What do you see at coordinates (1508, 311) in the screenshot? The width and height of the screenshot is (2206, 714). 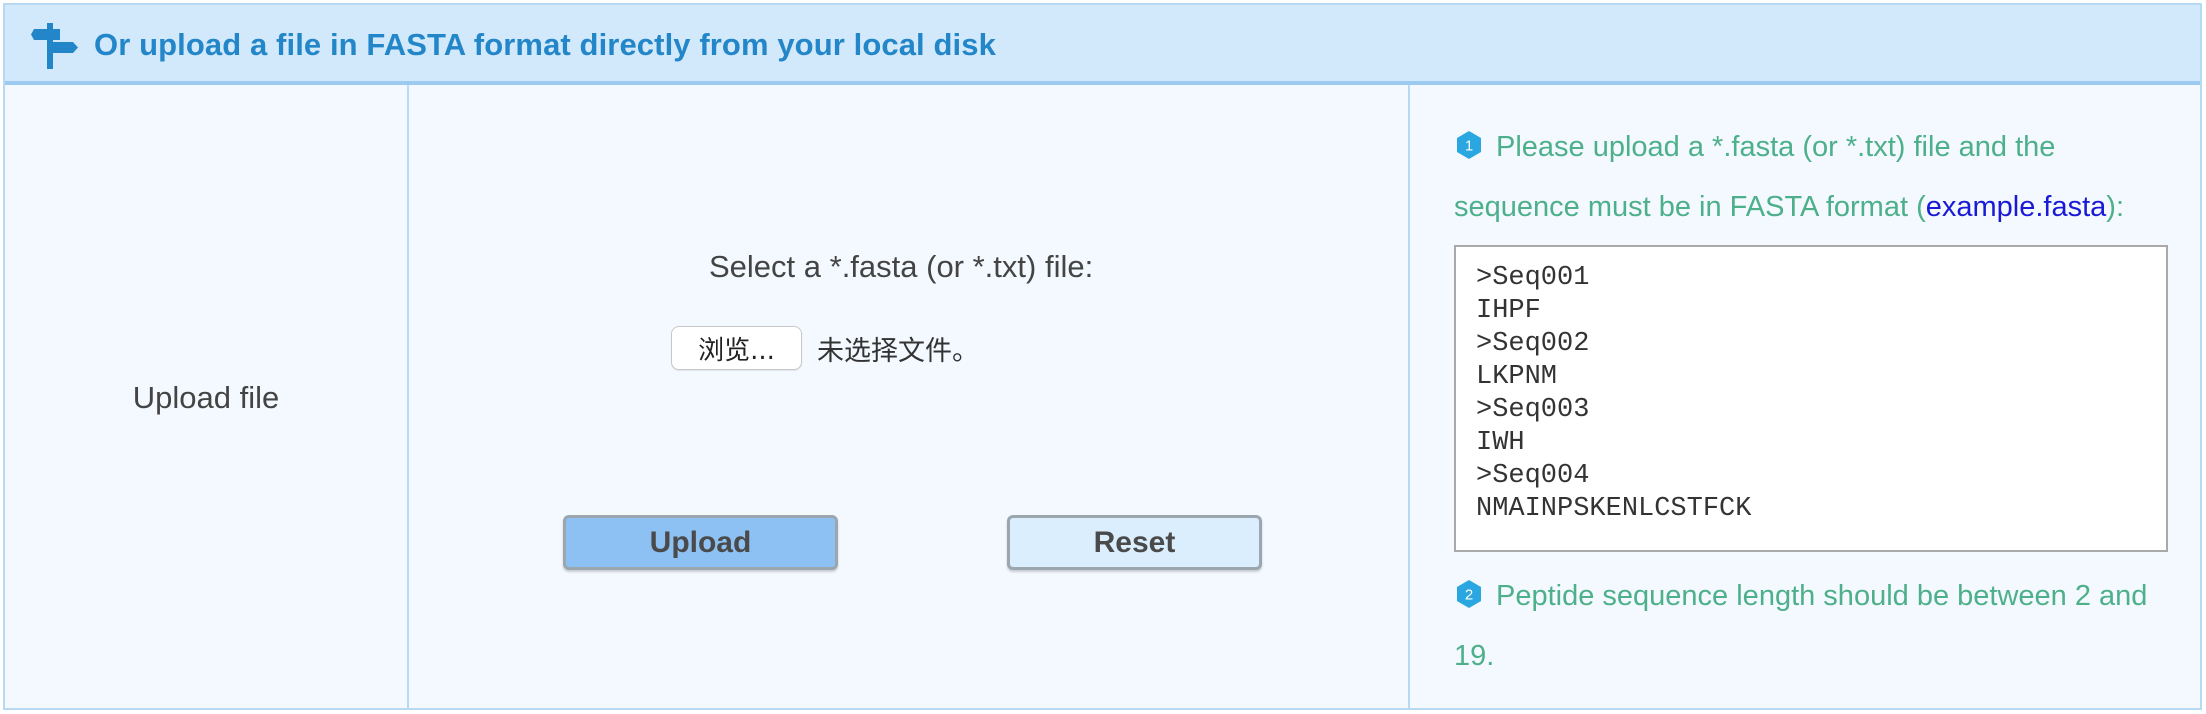 I see `fasta-example-line: IHPF` at bounding box center [1508, 311].